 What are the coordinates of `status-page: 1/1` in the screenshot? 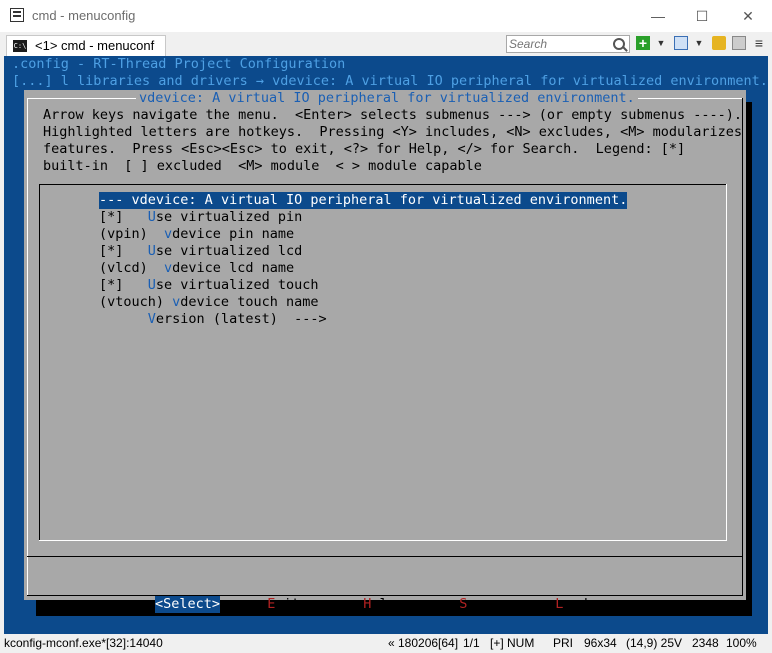 It's located at (471, 643).